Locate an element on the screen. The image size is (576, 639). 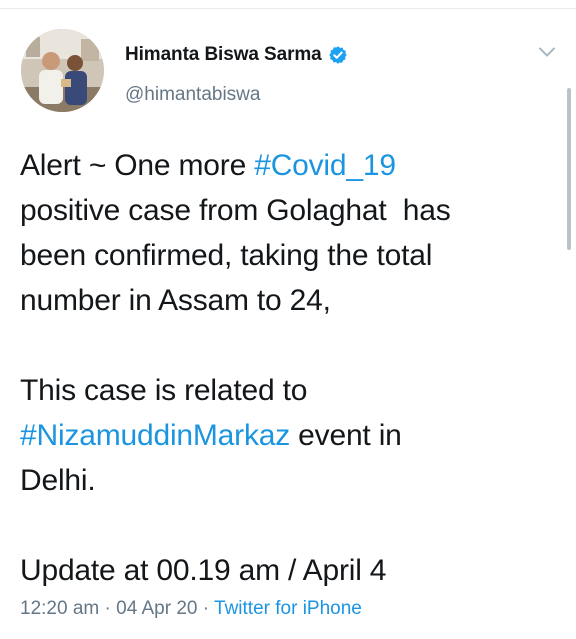
tweet-line-1-text: Alert ~ One more is located at coordinates (137, 165).